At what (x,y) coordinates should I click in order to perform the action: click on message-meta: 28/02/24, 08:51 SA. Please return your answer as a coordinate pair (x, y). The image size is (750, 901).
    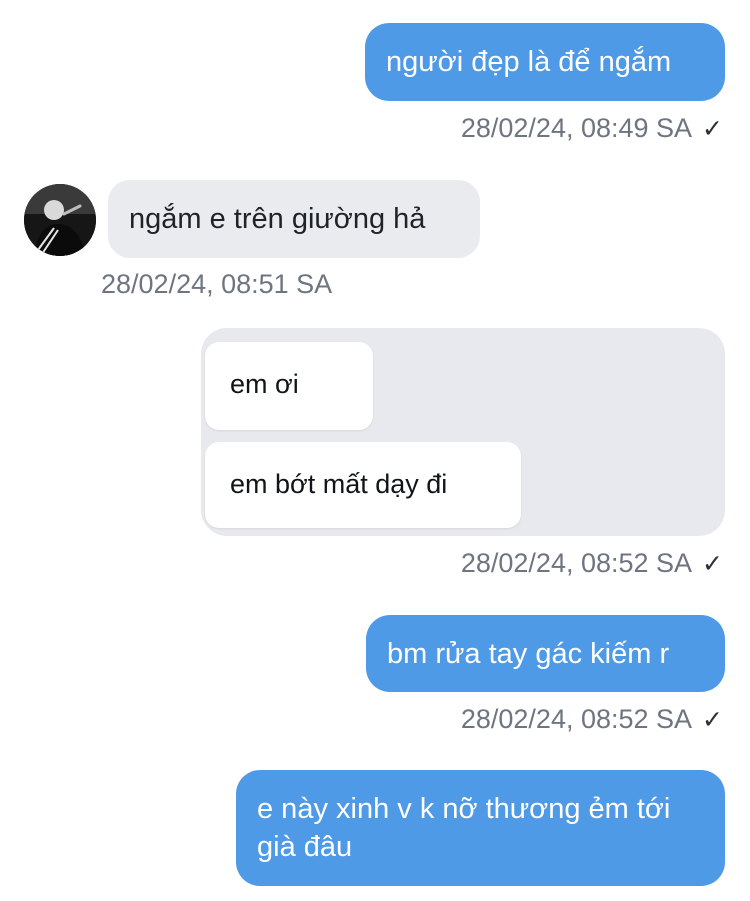
    Looking at the image, I should click on (216, 284).